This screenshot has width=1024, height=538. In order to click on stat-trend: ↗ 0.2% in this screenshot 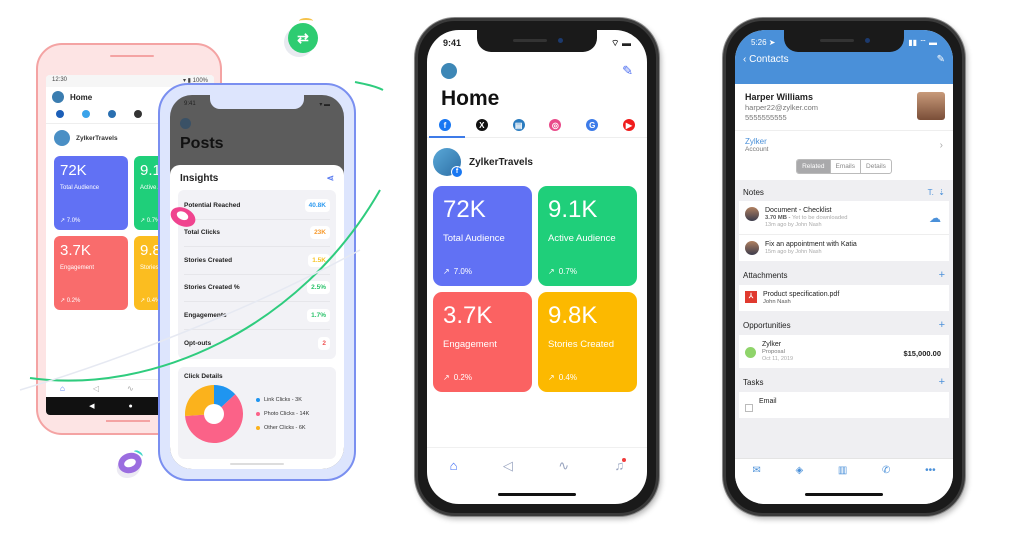, I will do `click(70, 301)`.